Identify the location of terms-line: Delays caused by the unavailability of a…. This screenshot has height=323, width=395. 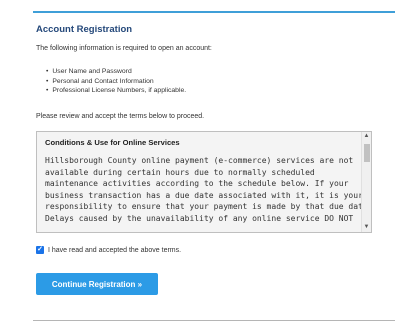
(199, 218).